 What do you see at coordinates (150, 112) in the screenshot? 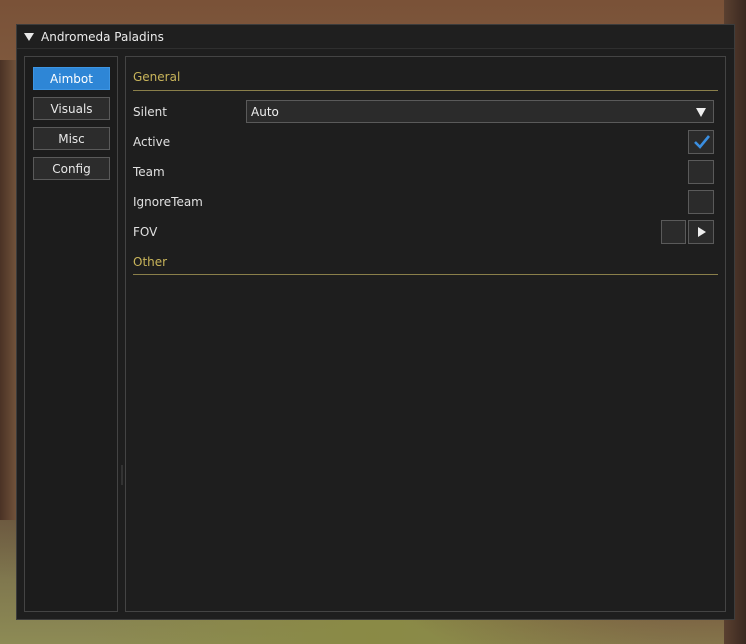
I see `silent-label: Silent` at bounding box center [150, 112].